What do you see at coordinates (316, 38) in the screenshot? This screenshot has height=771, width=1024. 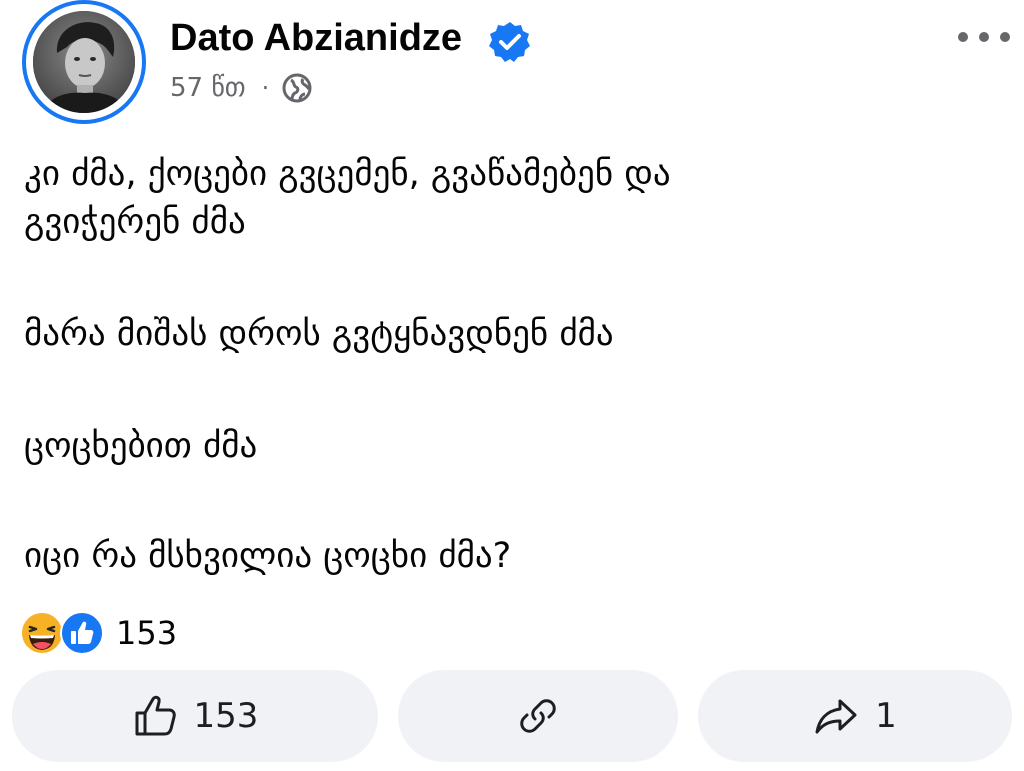 I see `author-name: Dato Abzianidze` at bounding box center [316, 38].